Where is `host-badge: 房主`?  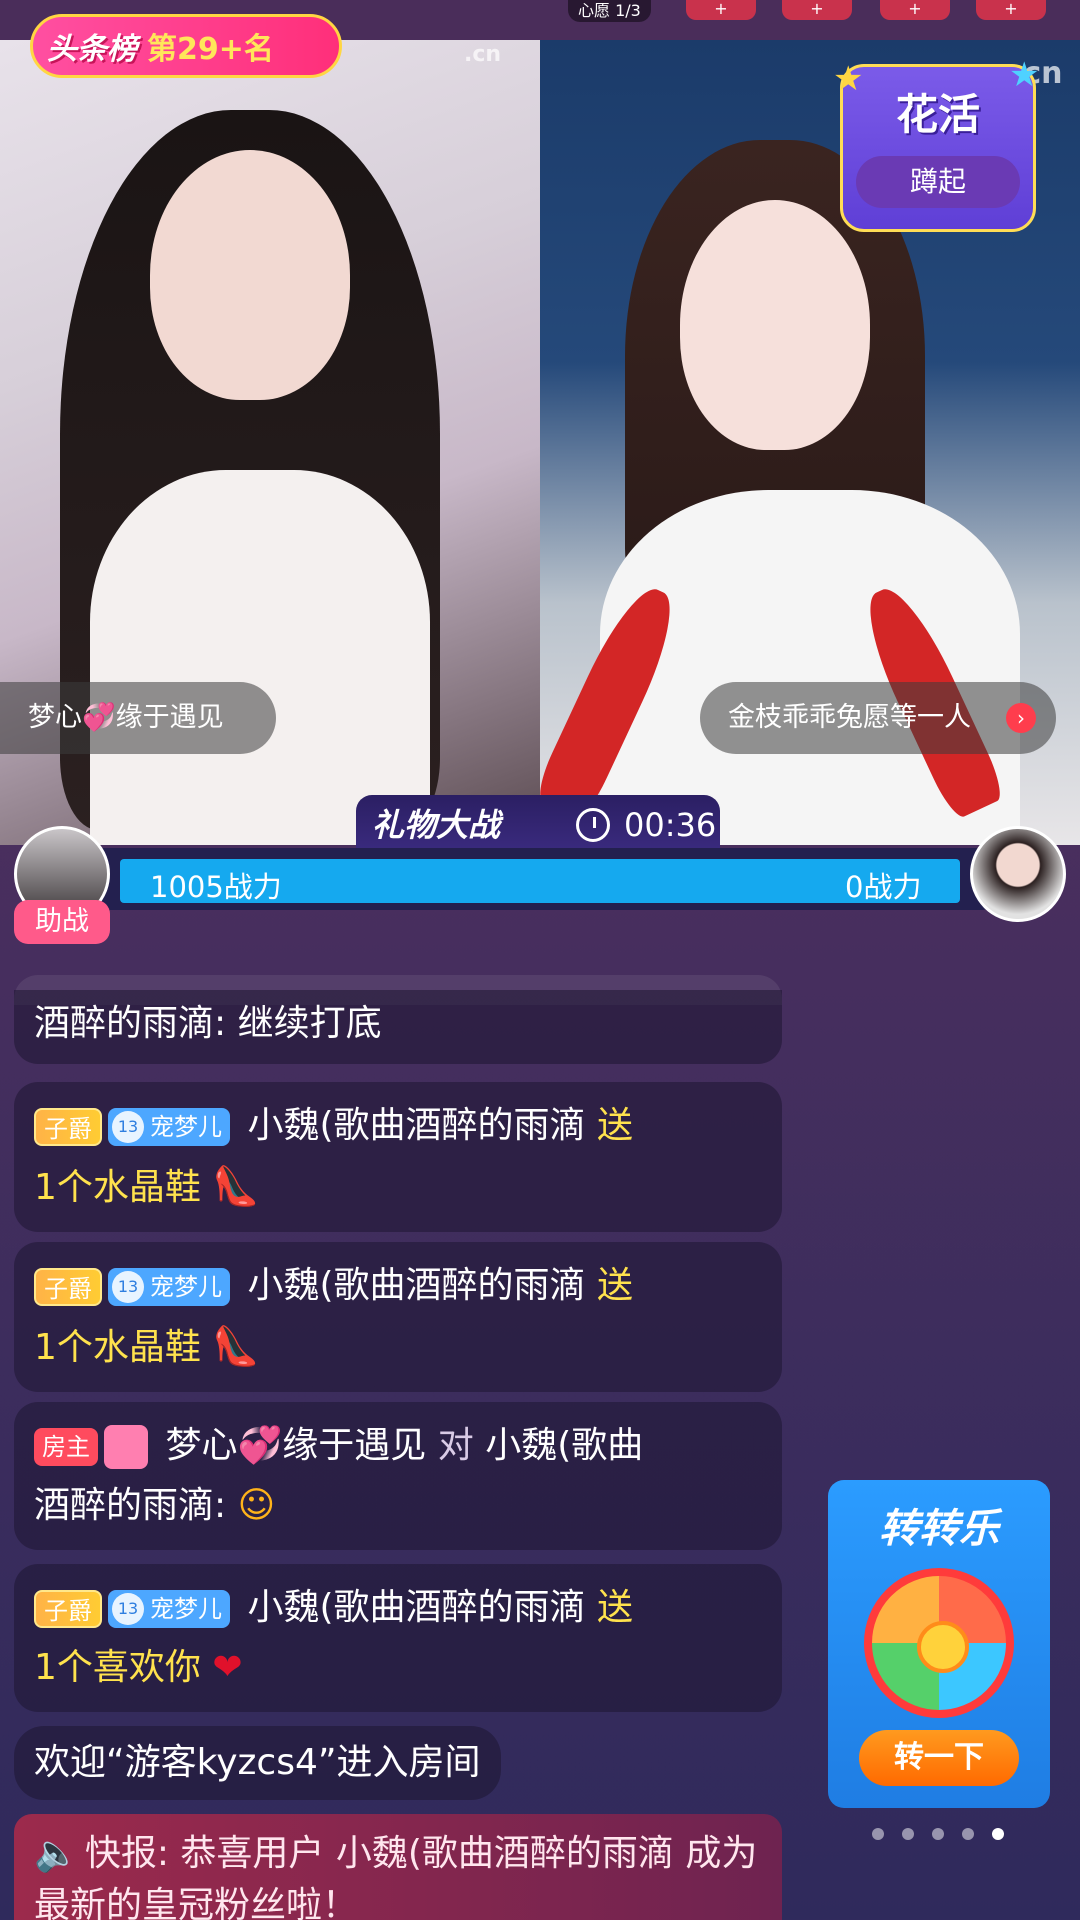
host-badge: 房主 is located at coordinates (66, 1447).